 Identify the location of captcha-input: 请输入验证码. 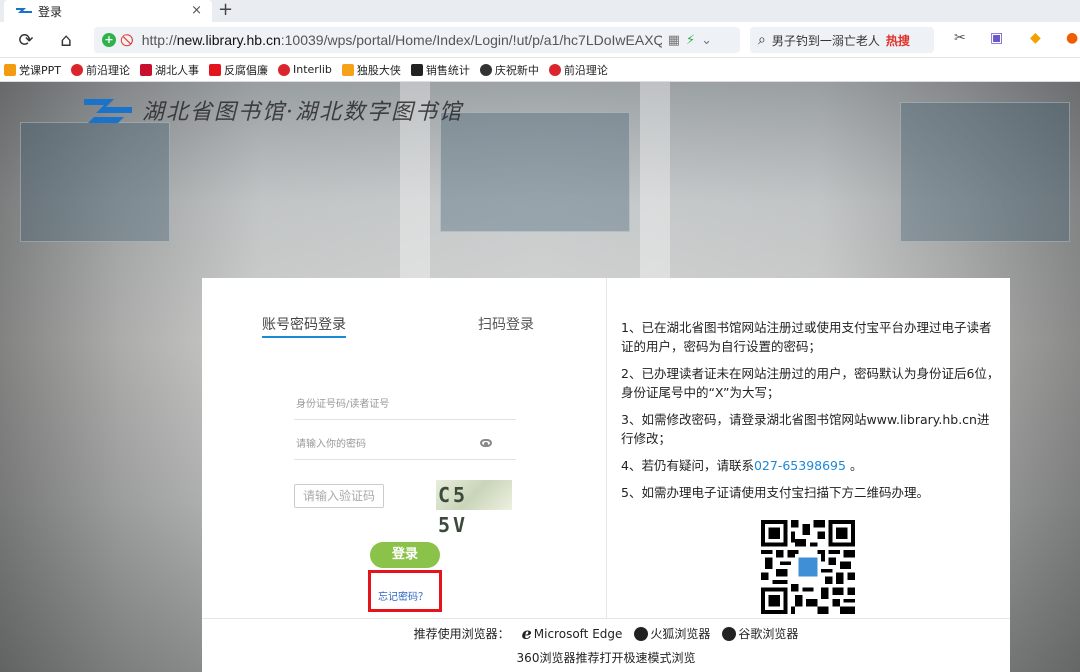
(339, 496).